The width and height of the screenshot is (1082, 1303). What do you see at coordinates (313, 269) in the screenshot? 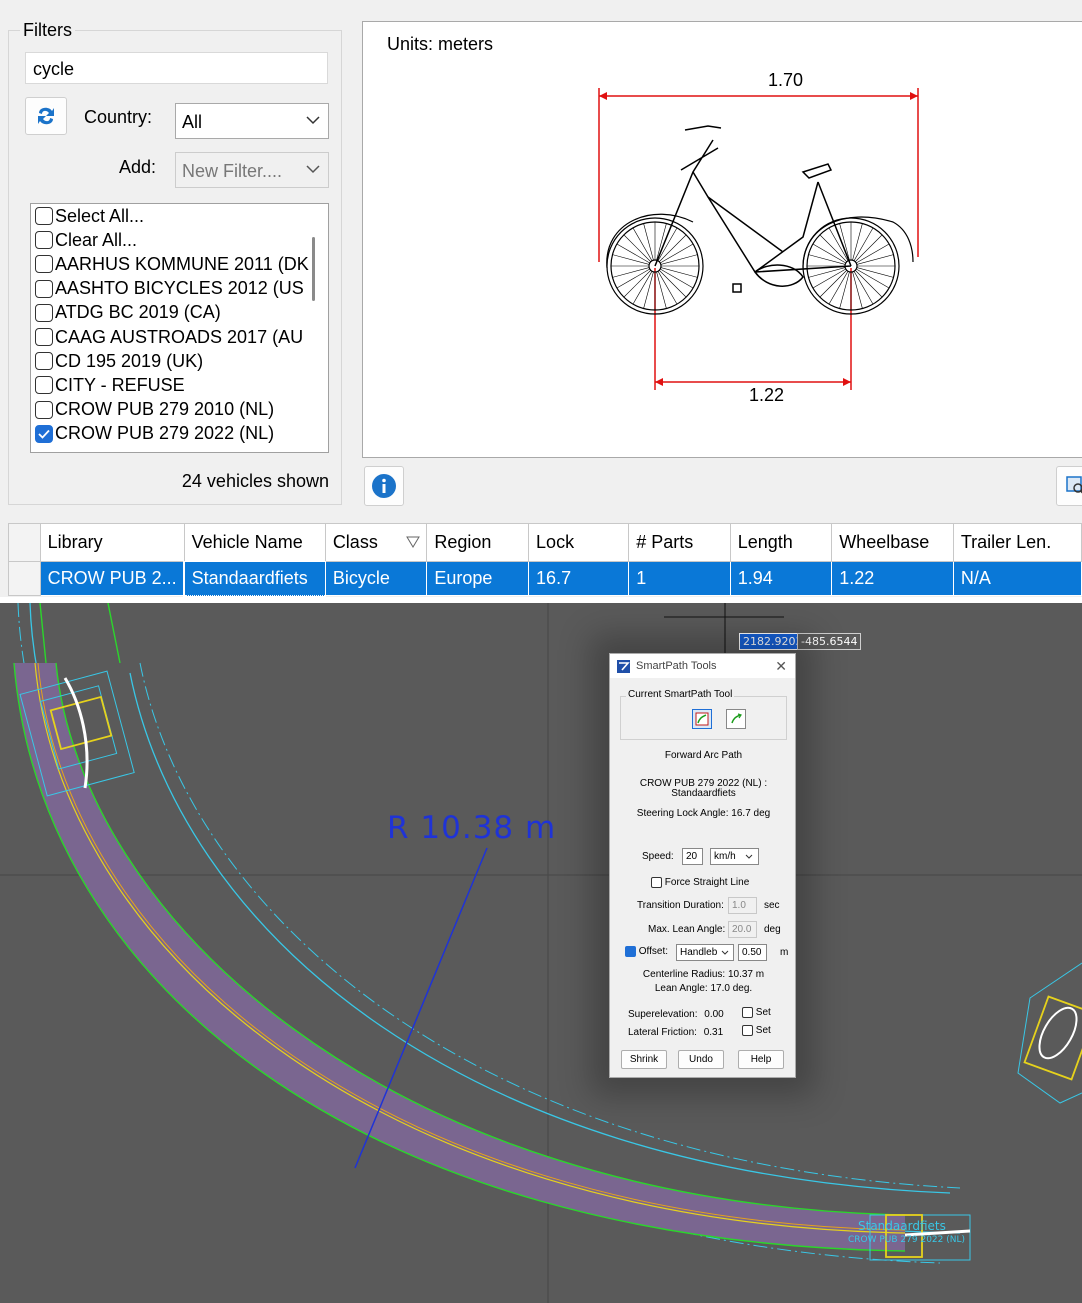
I see `list-scrollbar` at bounding box center [313, 269].